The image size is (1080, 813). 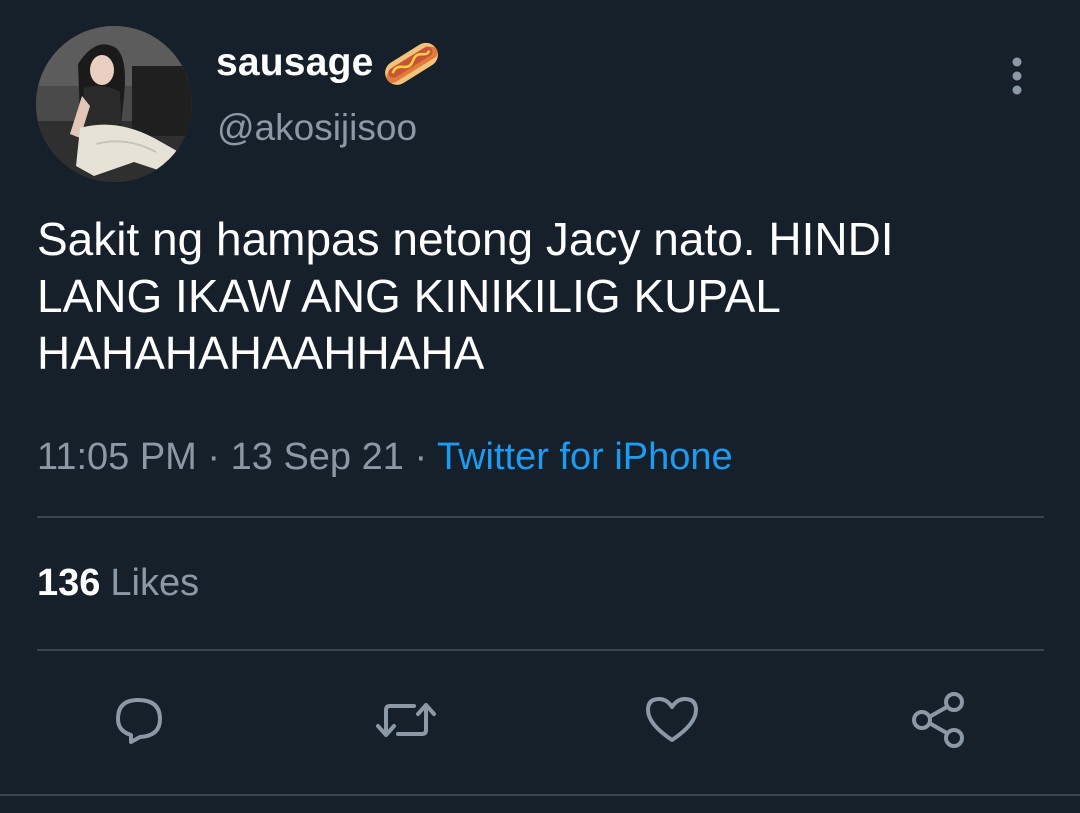 What do you see at coordinates (411, 63) in the screenshot?
I see `hot-dog-emoji-icon` at bounding box center [411, 63].